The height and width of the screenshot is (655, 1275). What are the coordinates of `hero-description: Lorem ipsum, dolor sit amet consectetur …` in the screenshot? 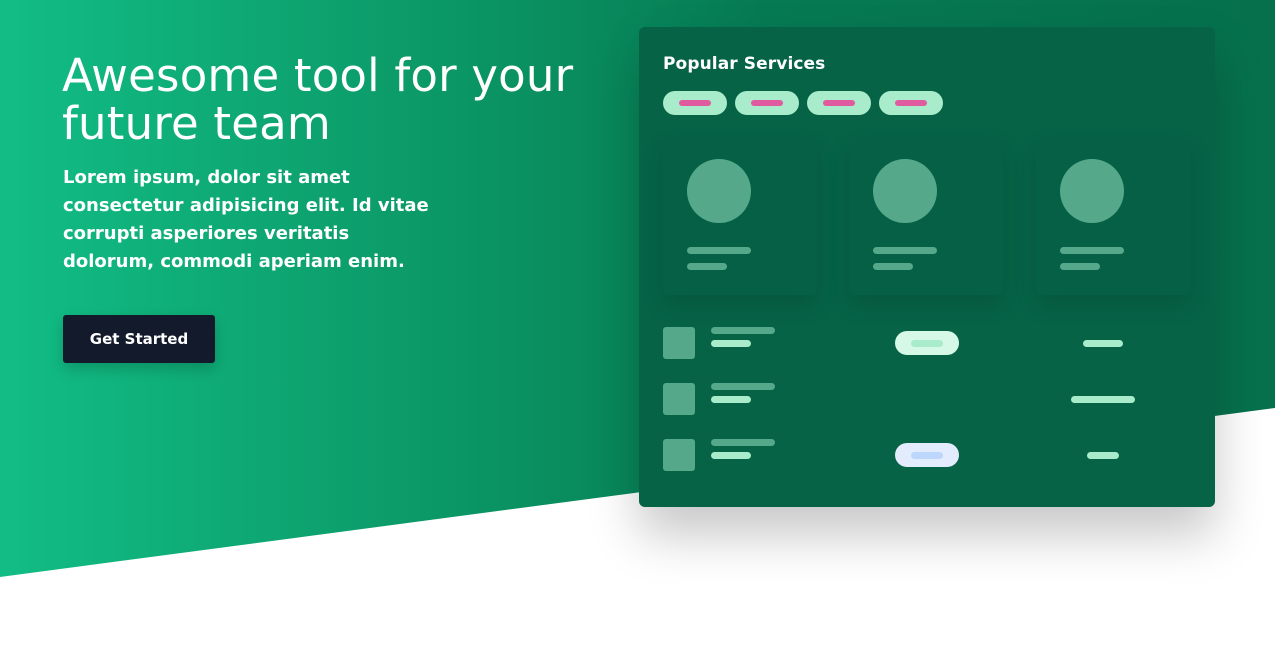 It's located at (246, 219).